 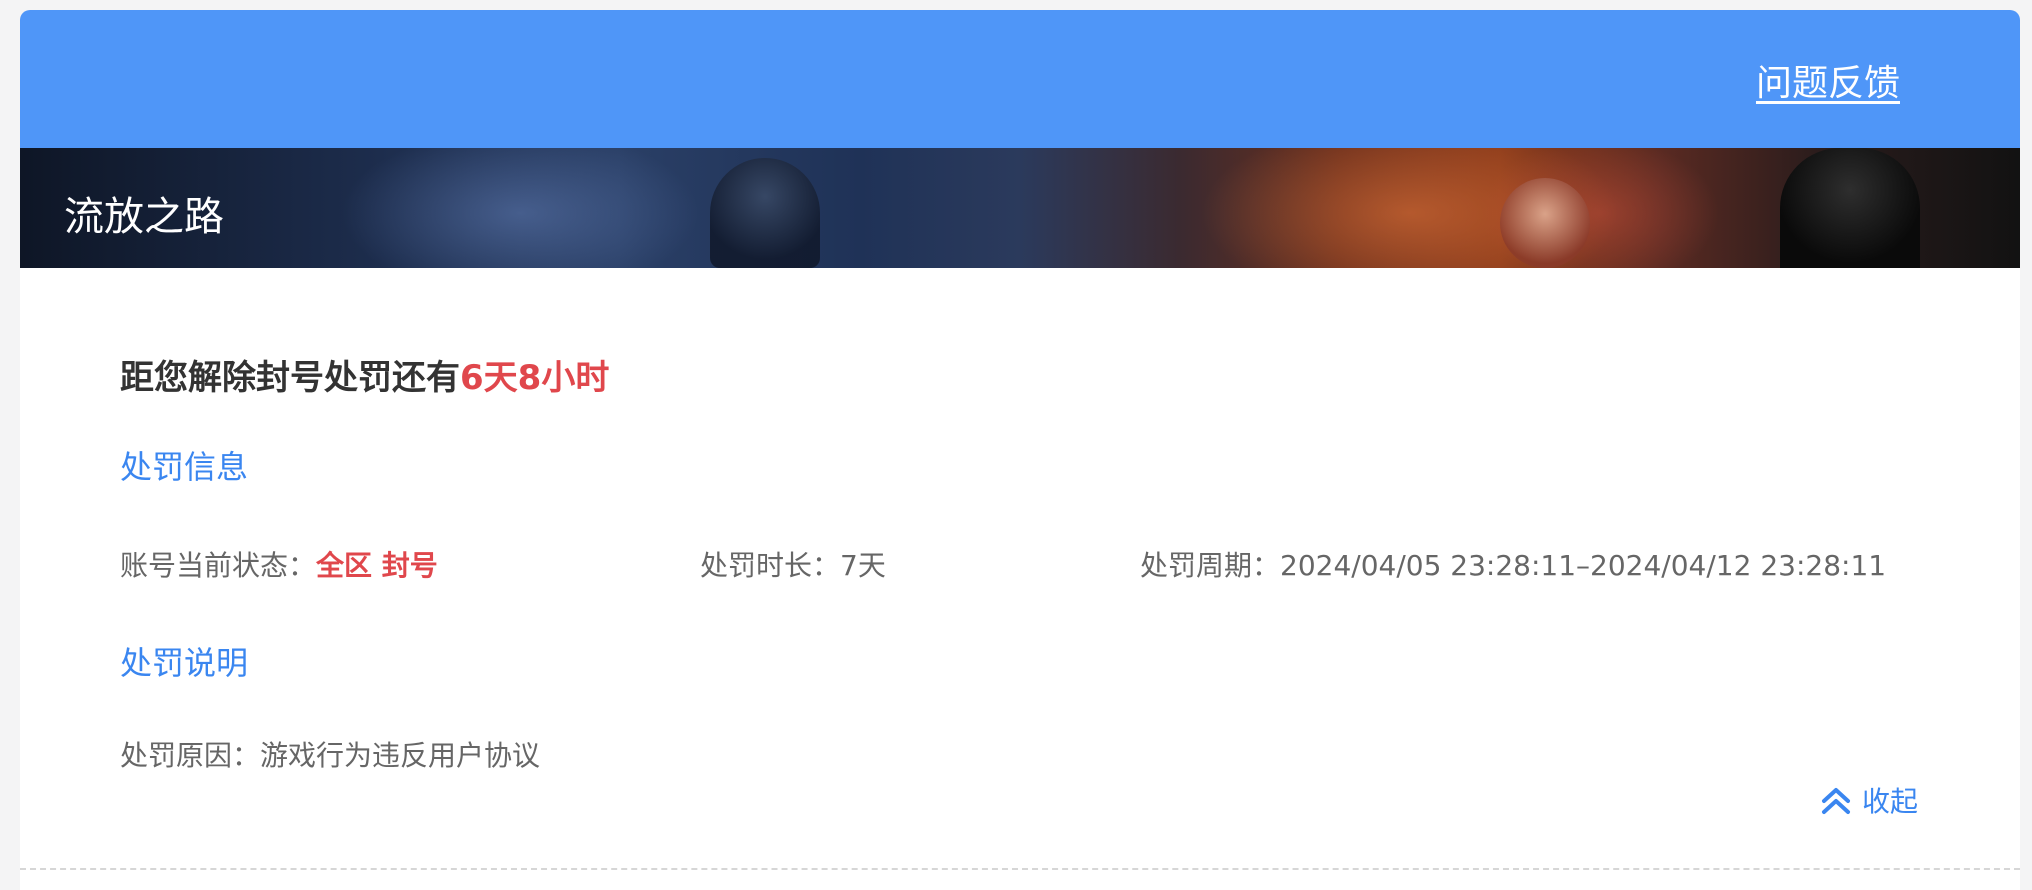 What do you see at coordinates (1890, 801) in the screenshot?
I see `collapse-label: 收起` at bounding box center [1890, 801].